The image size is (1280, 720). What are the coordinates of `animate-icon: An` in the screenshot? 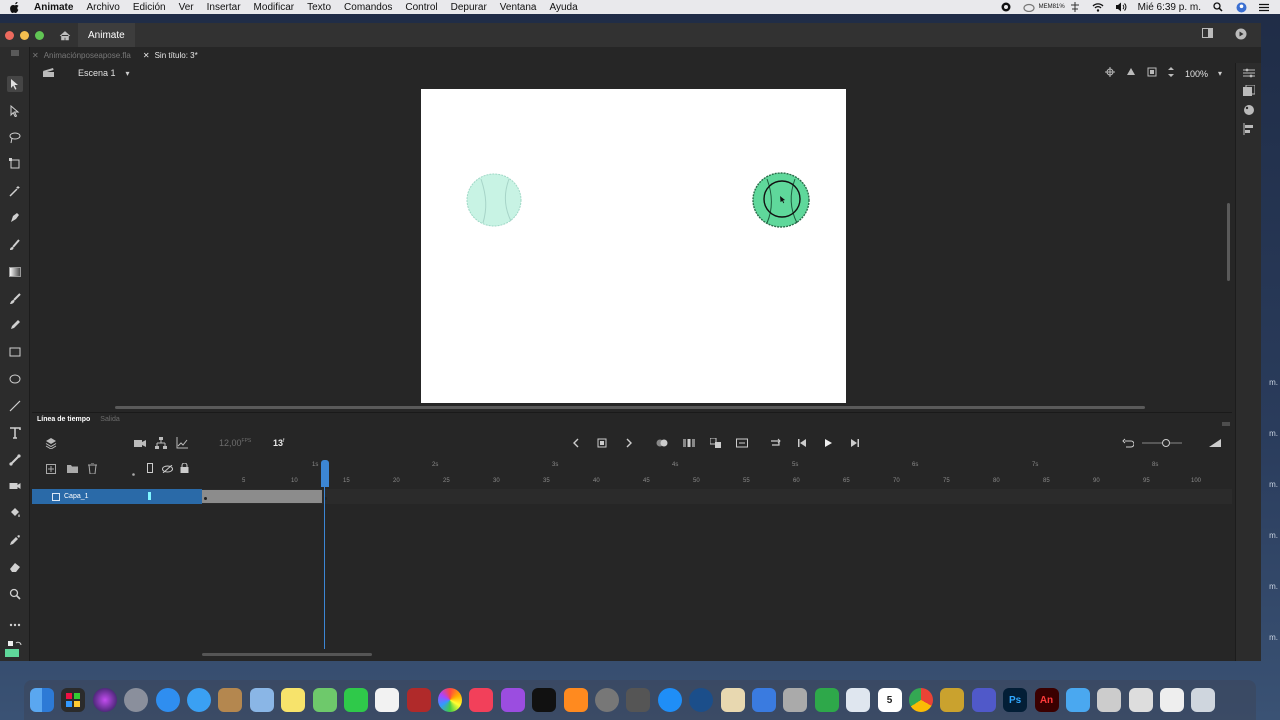 It's located at (1046, 700).